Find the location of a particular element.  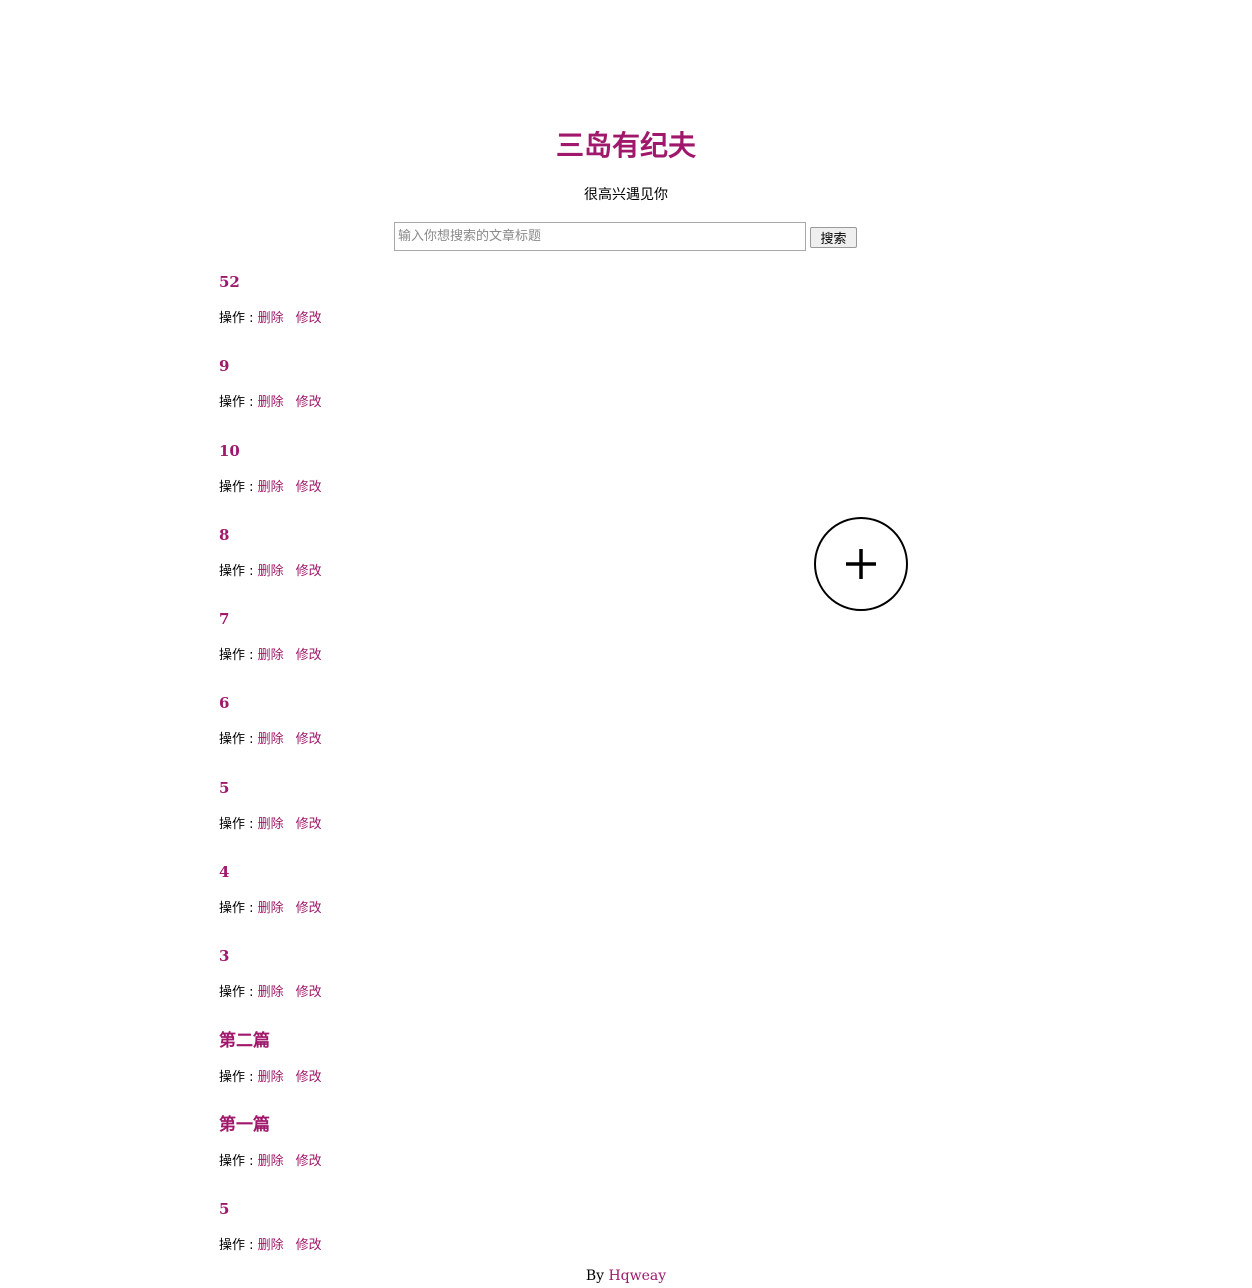

author-link: Hqweay is located at coordinates (637, 1276).